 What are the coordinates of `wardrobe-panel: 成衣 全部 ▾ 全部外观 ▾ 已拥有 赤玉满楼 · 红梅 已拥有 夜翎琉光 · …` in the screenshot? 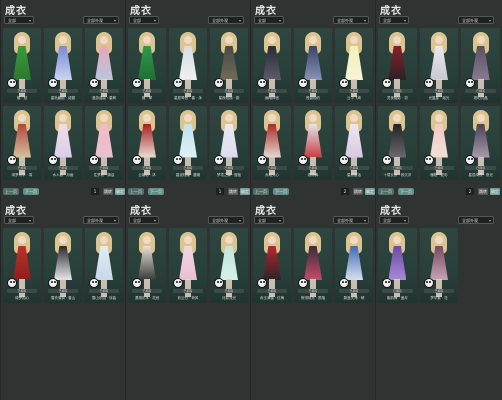 It's located at (312, 300).